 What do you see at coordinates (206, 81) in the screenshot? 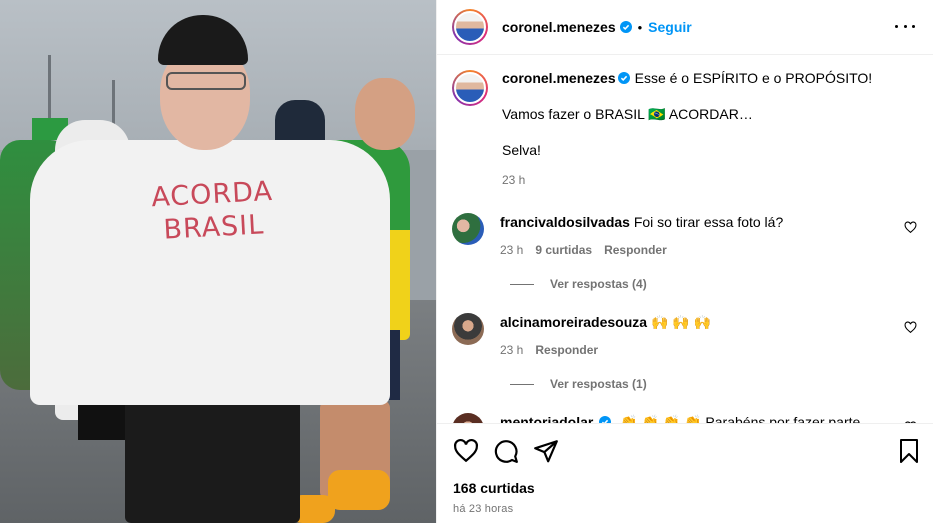
I see `photo-glasses` at bounding box center [206, 81].